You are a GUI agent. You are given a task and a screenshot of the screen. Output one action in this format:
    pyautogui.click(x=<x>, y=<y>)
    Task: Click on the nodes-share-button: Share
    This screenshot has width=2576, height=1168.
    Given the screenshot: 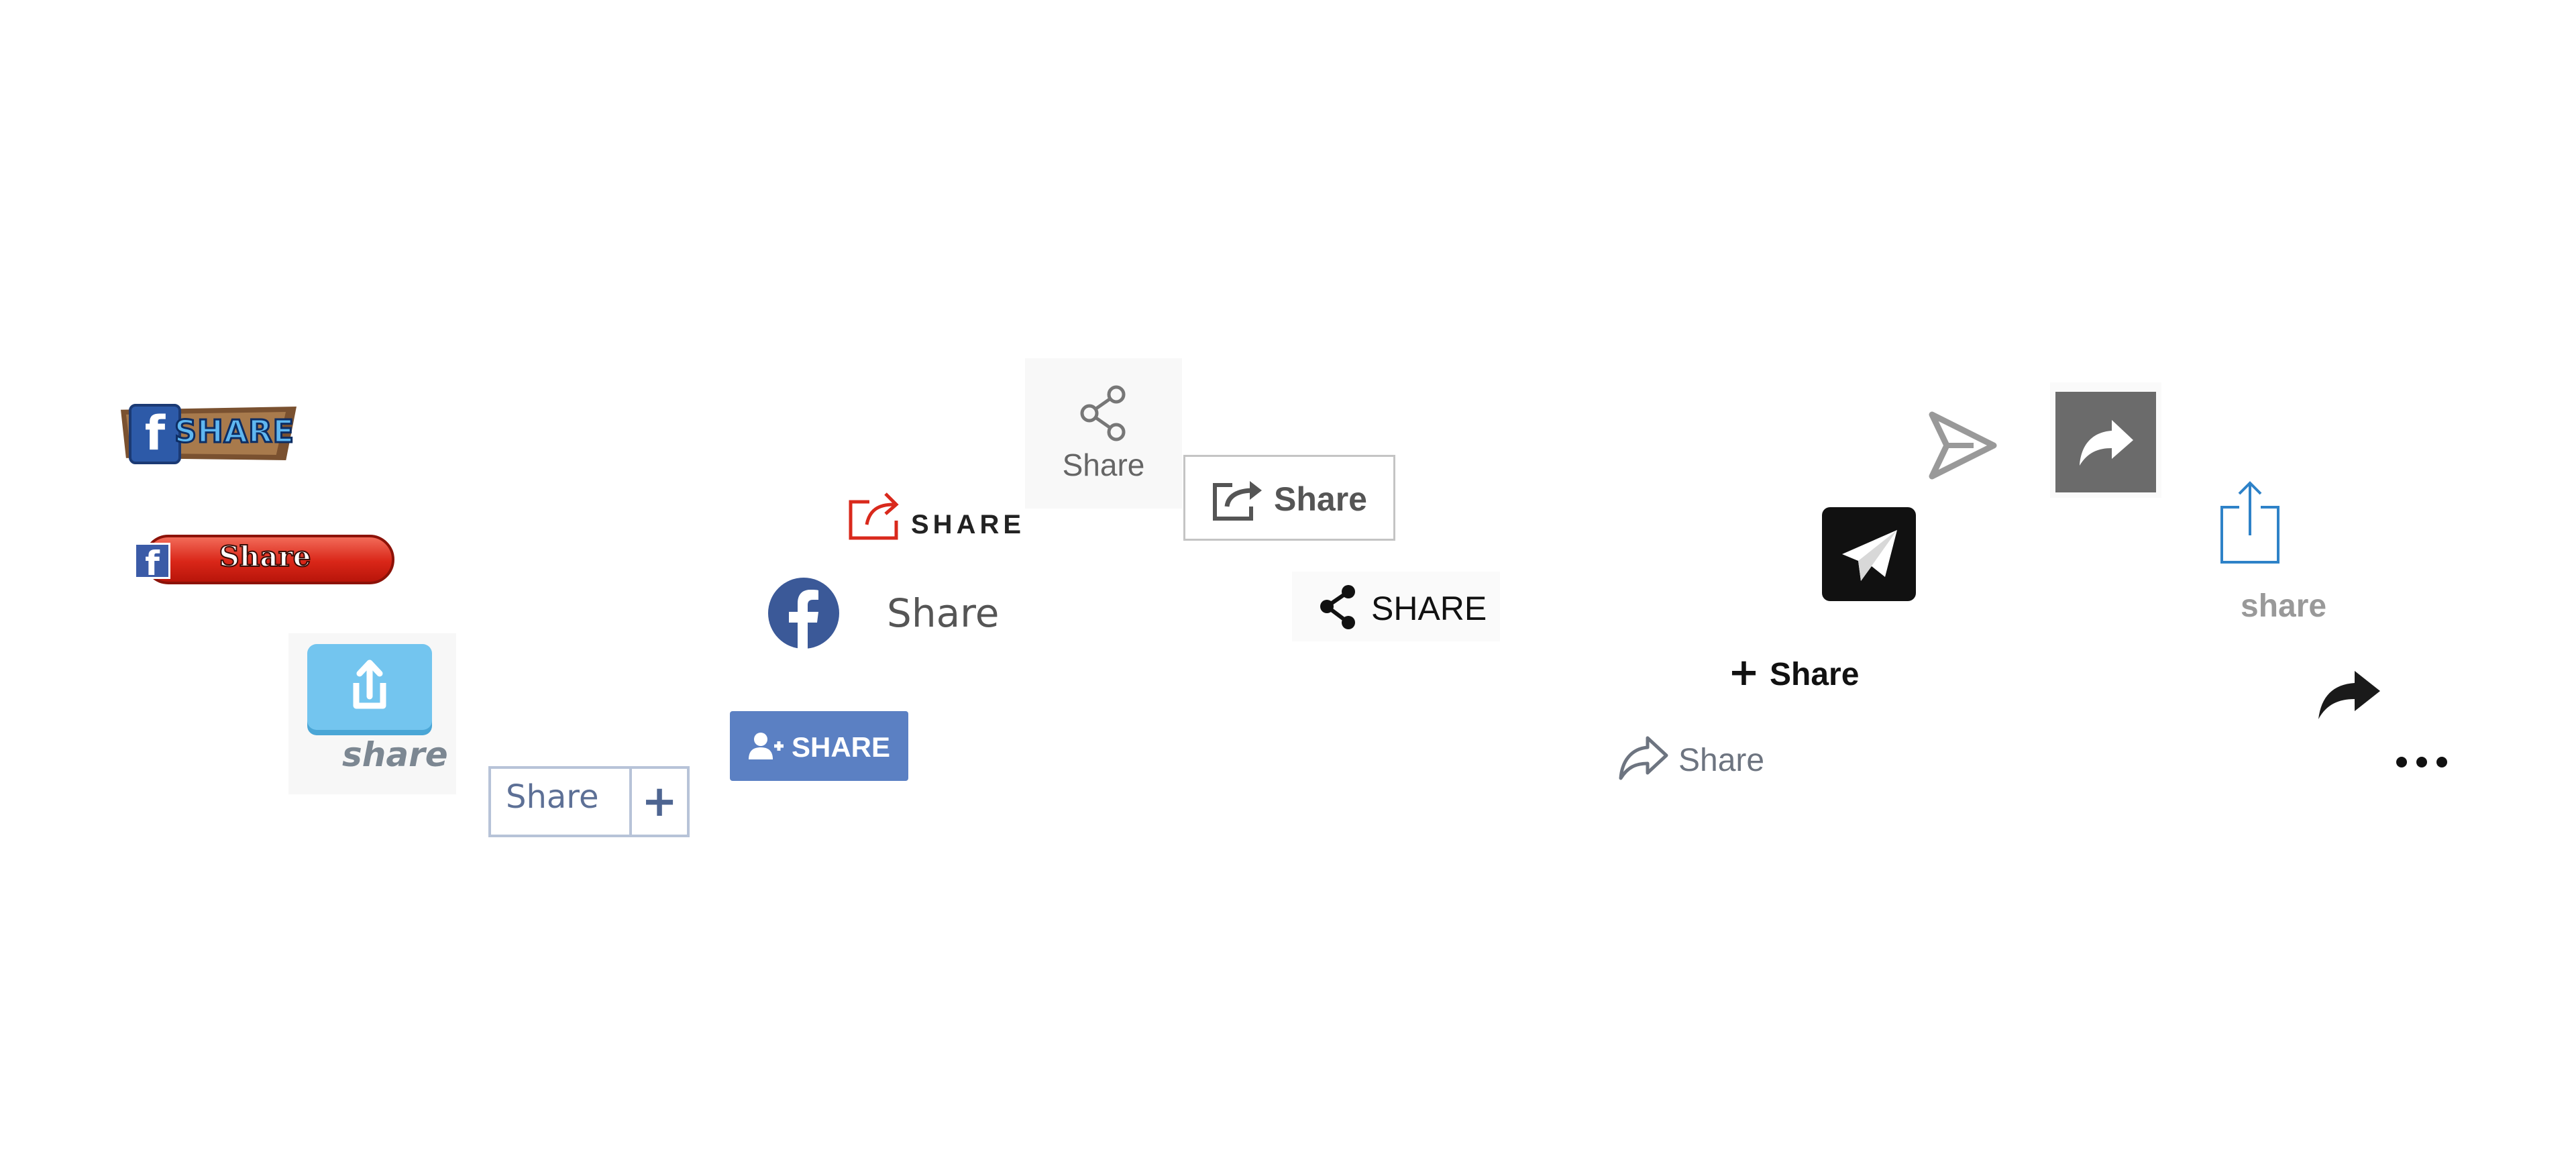 What is the action you would take?
    pyautogui.click(x=1103, y=433)
    